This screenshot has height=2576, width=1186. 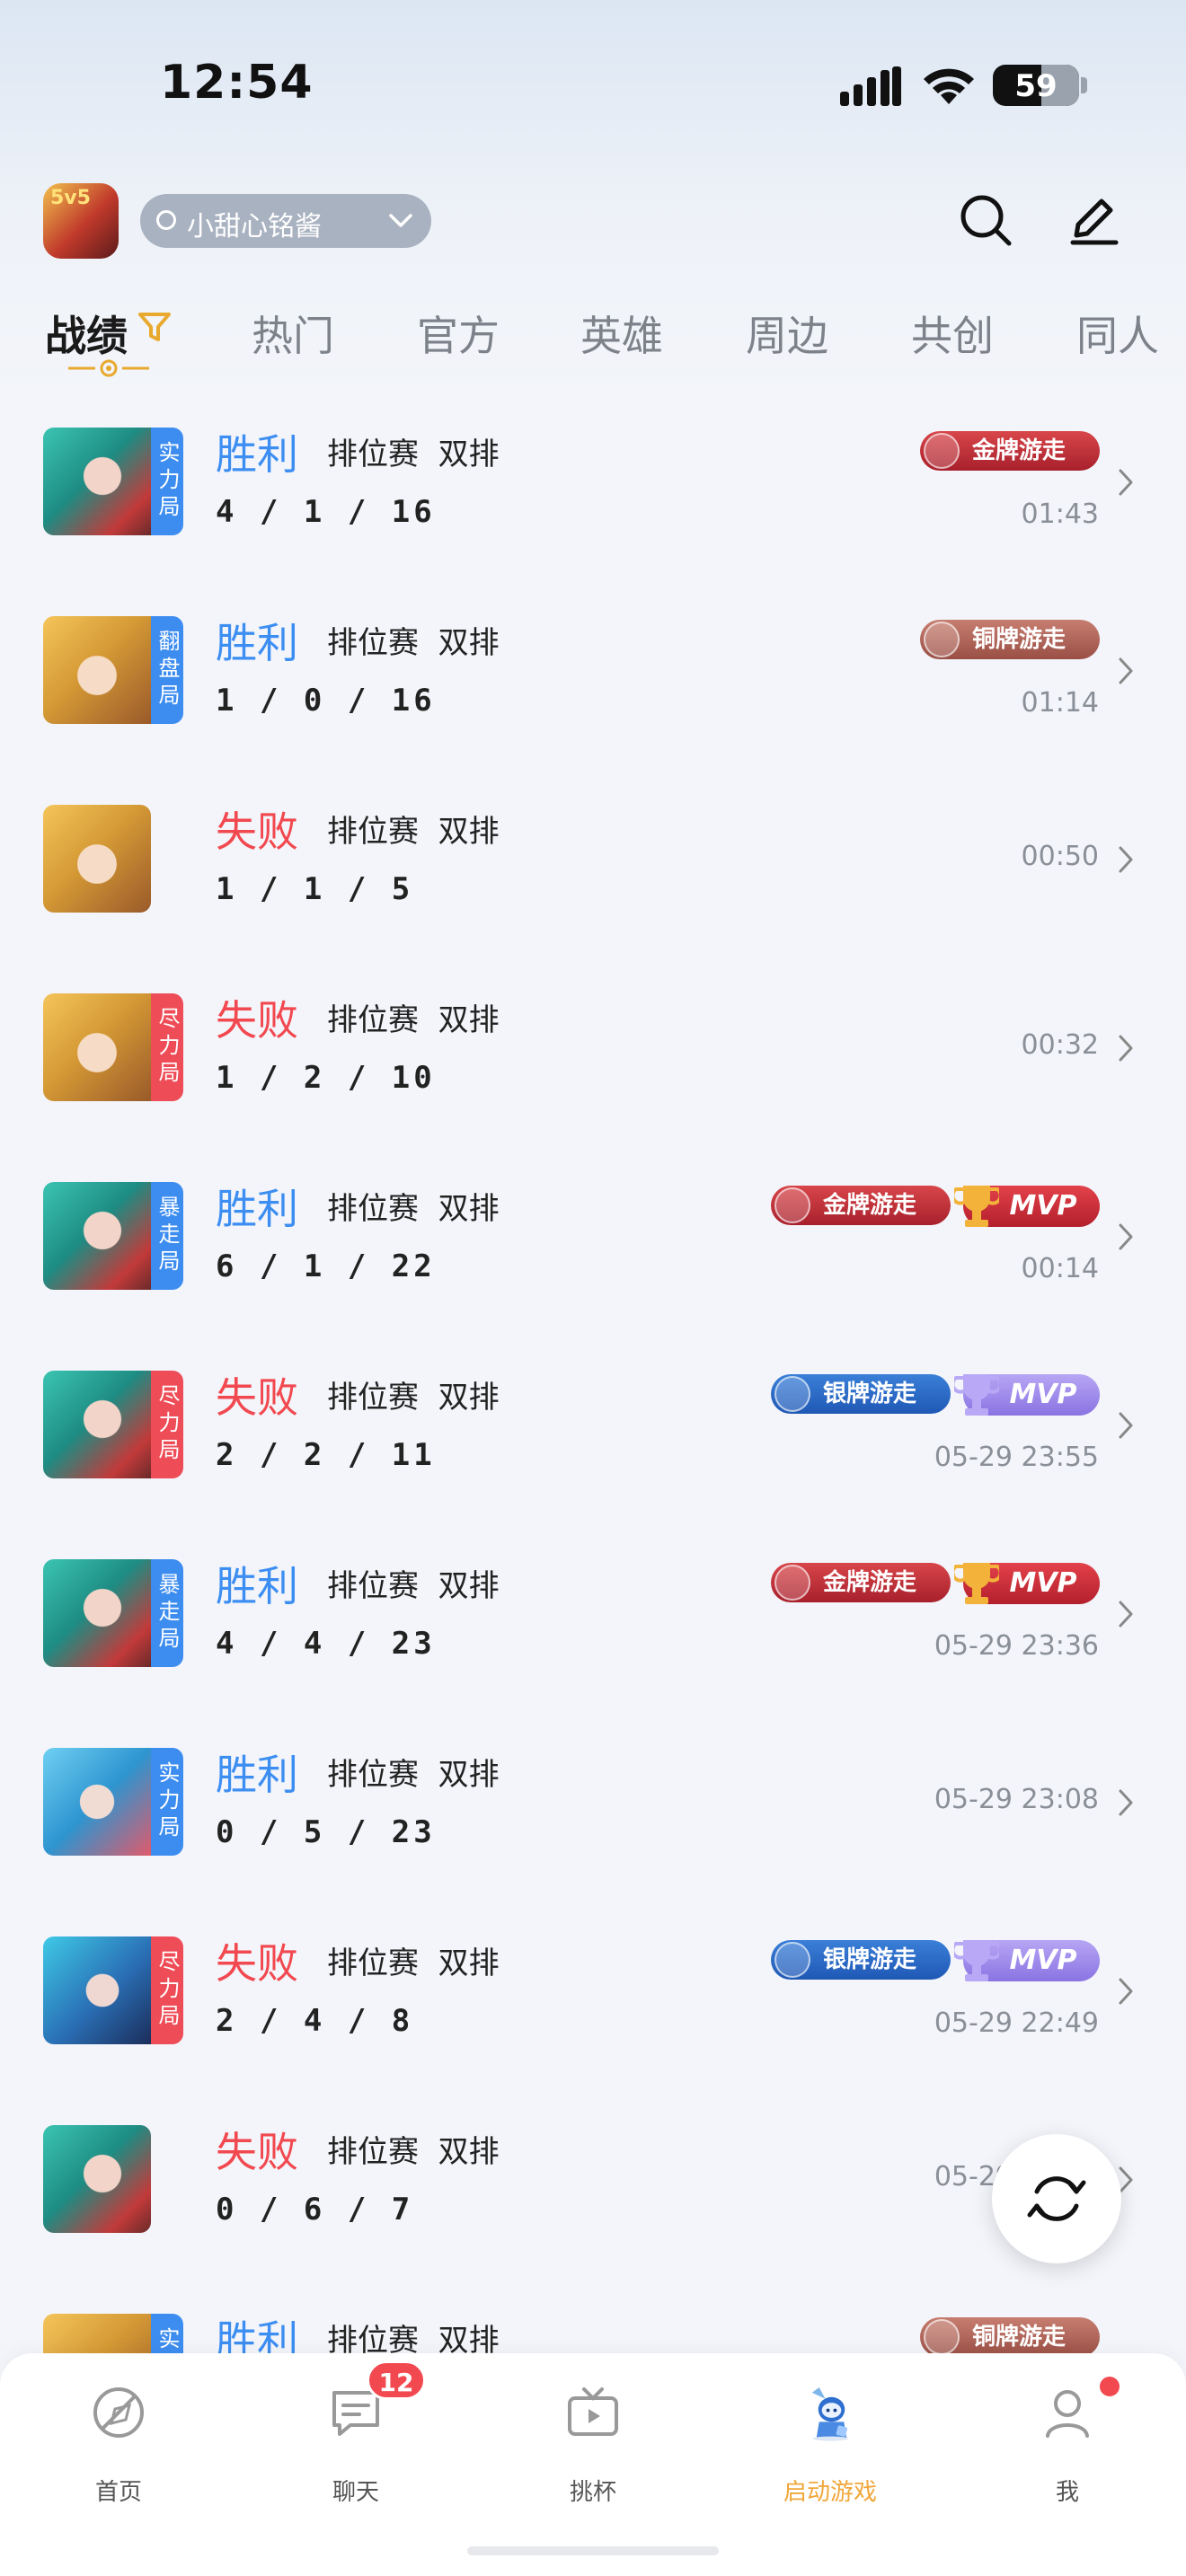 I want to click on match-tag: 尽力局, so click(x=167, y=1047).